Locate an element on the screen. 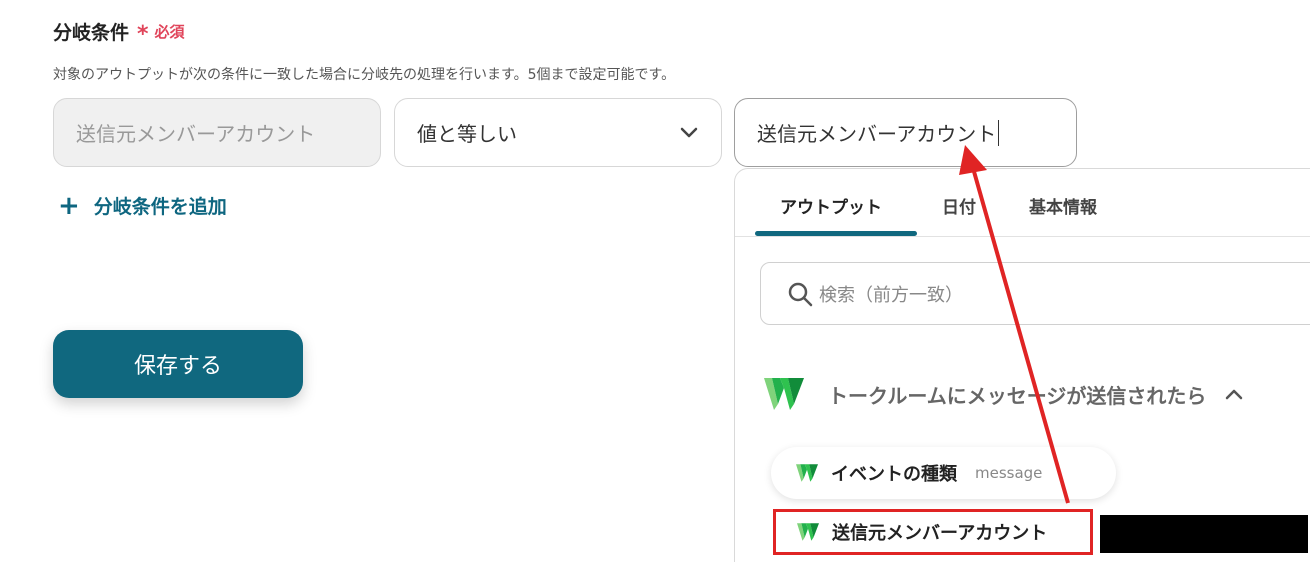  output-group-header: トークルームにメッセージが送信されたら is located at coordinates (1022, 394).